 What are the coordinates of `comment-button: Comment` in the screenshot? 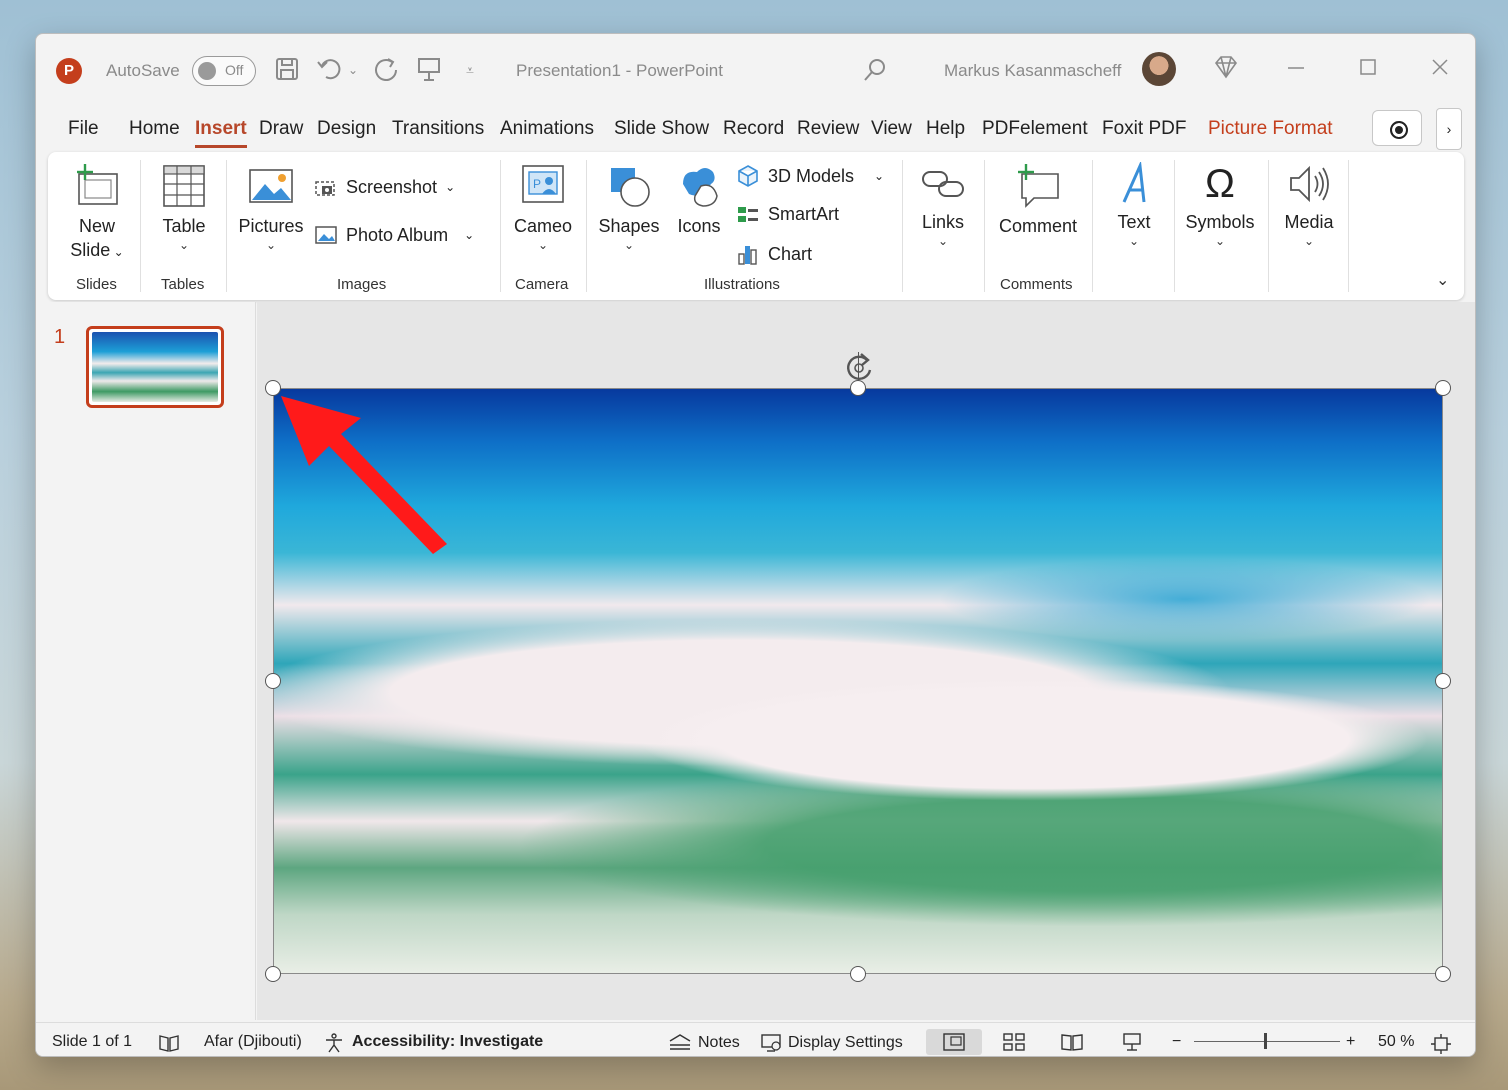 It's located at (1038, 200).